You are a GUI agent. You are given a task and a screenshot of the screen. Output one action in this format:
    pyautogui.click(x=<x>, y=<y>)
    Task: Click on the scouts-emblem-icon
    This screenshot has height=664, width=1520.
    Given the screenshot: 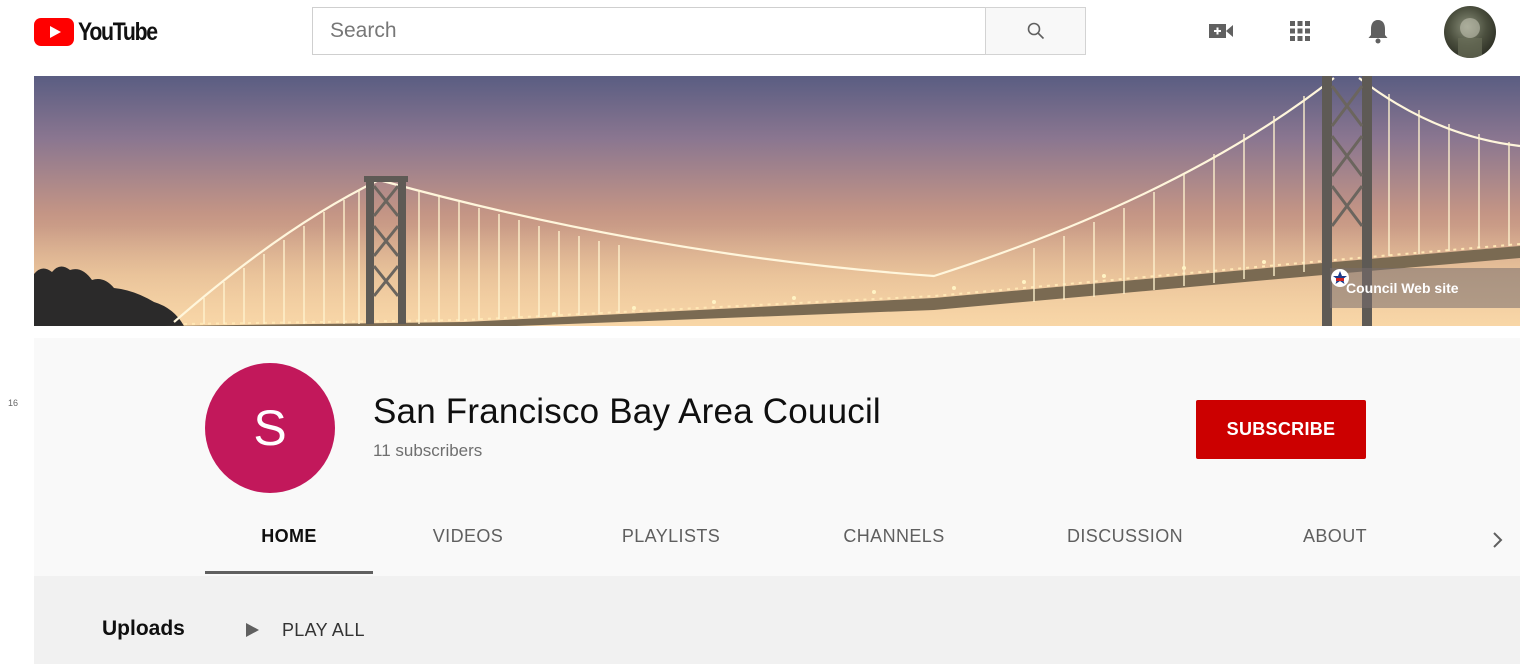 What is the action you would take?
    pyautogui.click(x=1340, y=278)
    